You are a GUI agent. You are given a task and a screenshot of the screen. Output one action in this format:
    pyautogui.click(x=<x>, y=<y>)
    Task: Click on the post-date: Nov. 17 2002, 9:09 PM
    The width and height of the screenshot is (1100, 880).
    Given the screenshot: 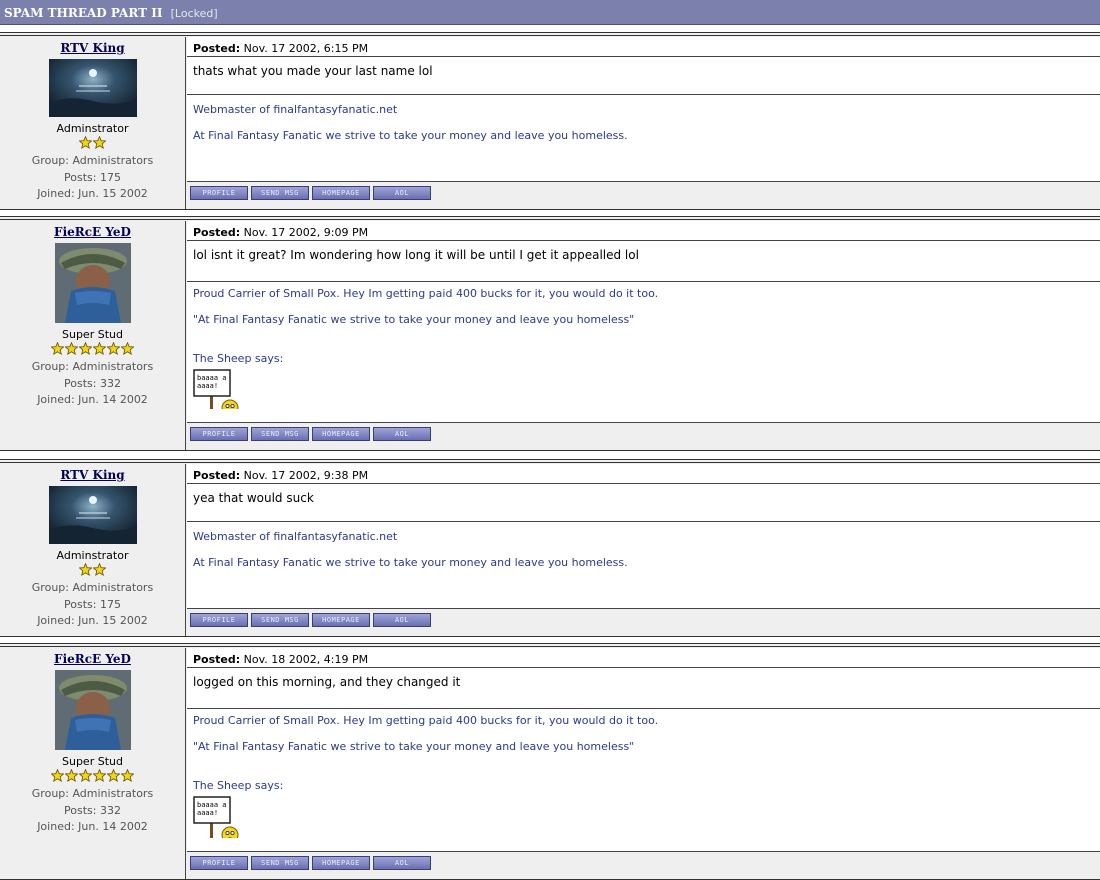 What is the action you would take?
    pyautogui.click(x=306, y=232)
    